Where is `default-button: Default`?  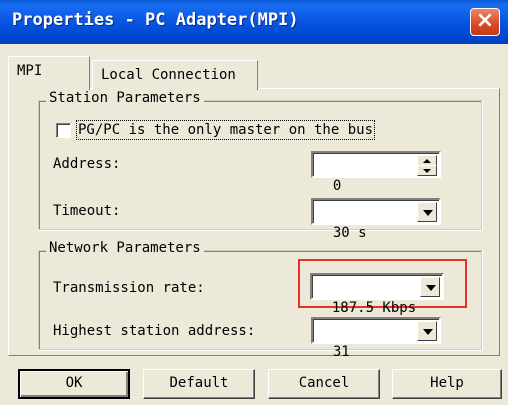
default-button: Default is located at coordinates (199, 384).